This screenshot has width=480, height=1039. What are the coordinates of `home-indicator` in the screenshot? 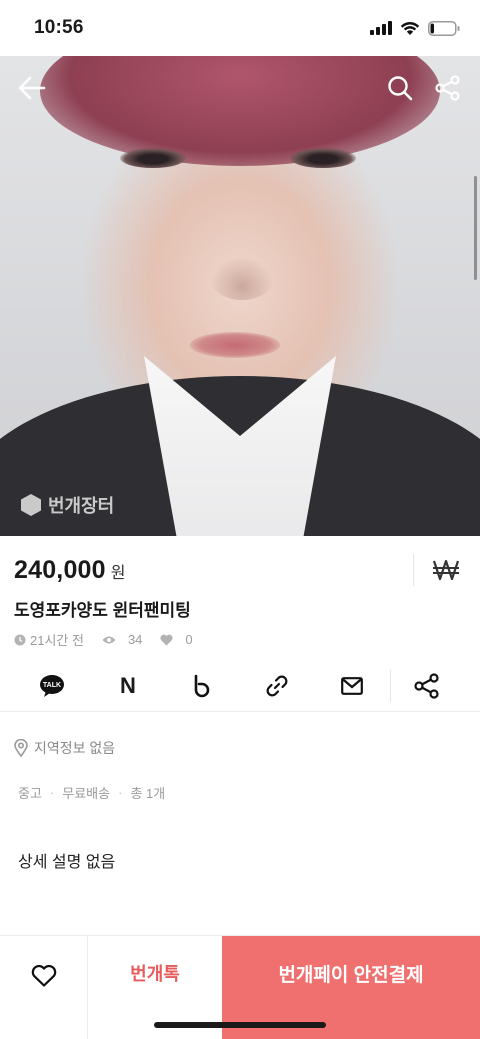 It's located at (240, 1025).